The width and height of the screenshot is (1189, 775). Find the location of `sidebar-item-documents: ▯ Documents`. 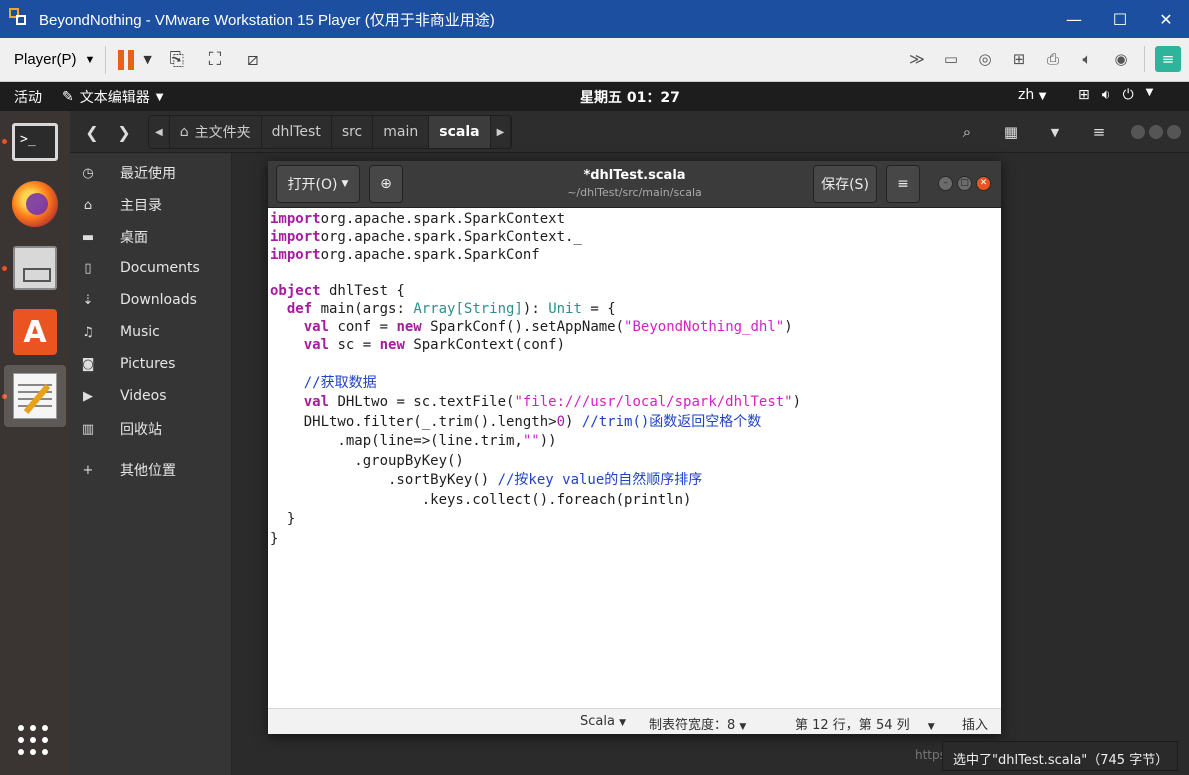

sidebar-item-documents: ▯ Documents is located at coordinates (151, 268).